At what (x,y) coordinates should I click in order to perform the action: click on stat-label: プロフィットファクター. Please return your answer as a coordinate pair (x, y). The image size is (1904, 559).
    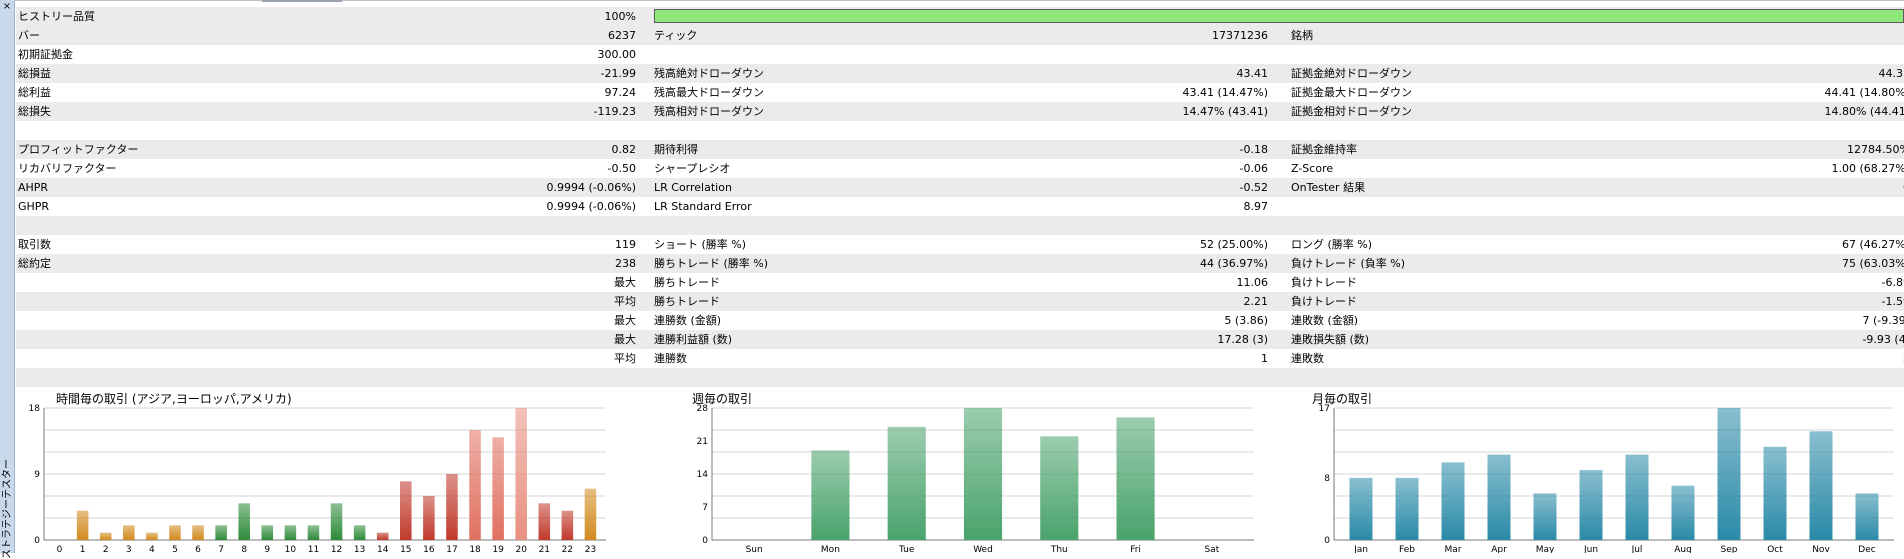
    Looking at the image, I should click on (78, 149).